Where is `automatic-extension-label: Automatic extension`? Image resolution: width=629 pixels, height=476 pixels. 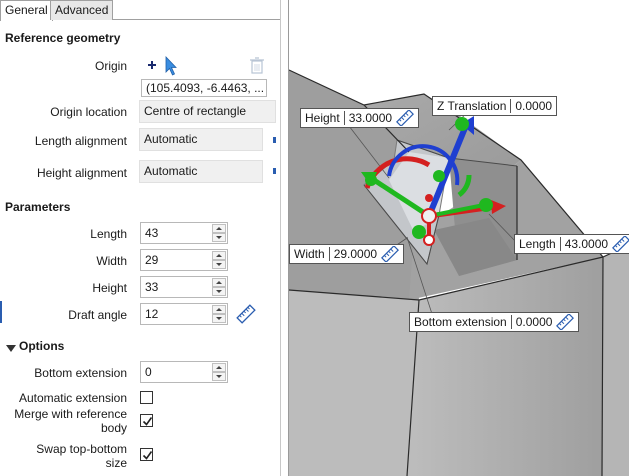
automatic-extension-label: Automatic extension is located at coordinates (72, 398).